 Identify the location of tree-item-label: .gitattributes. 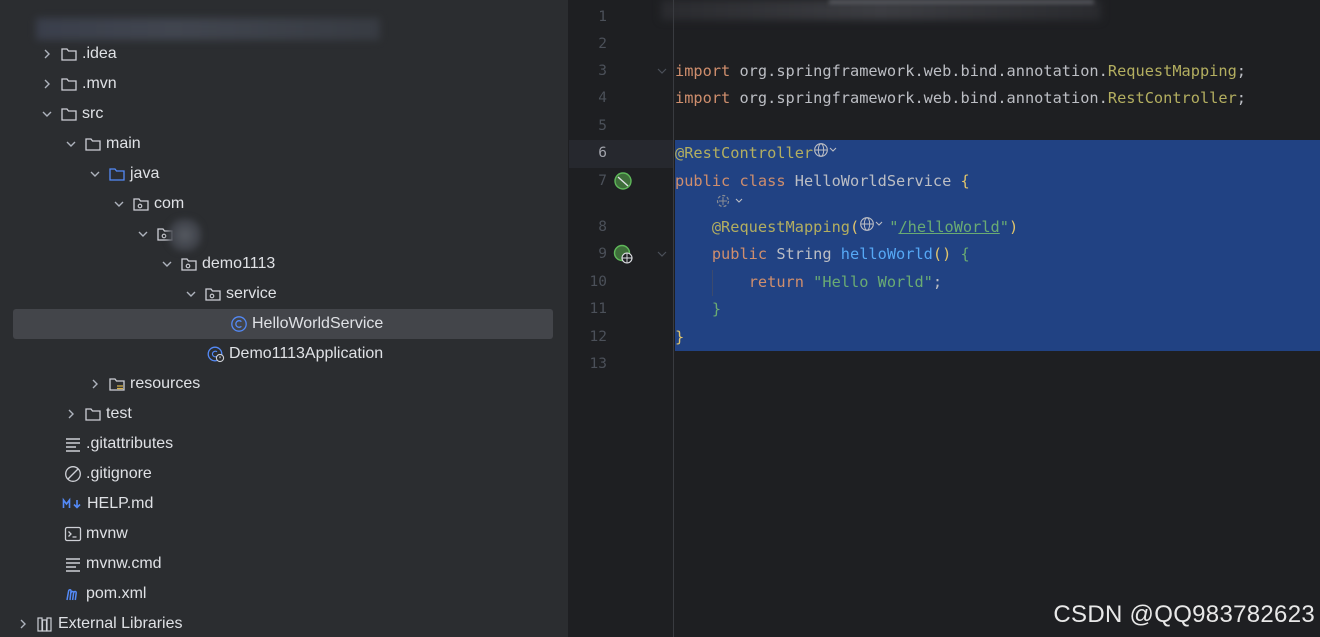
(130, 443).